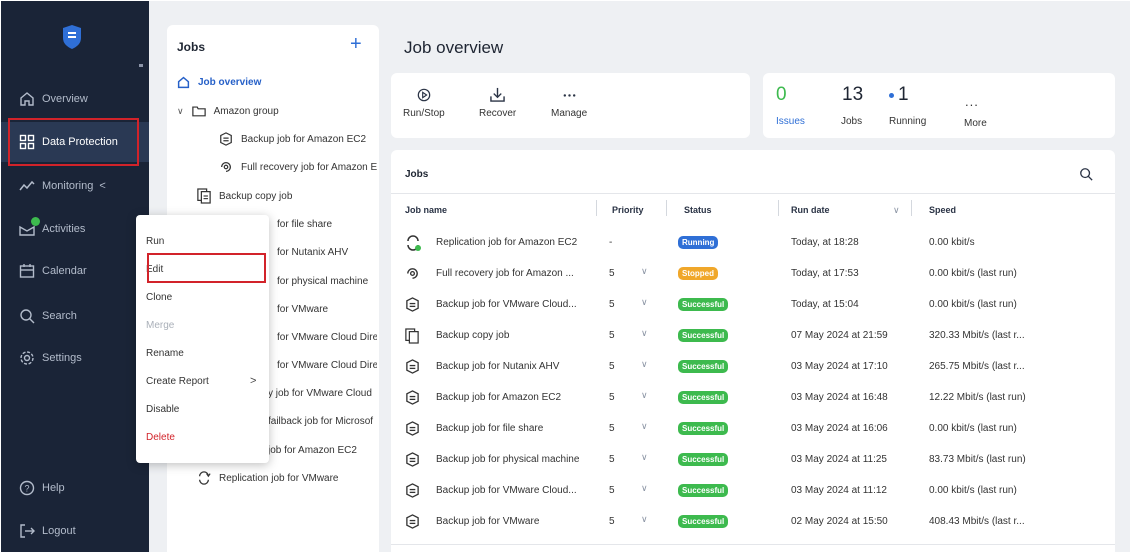 The image size is (1131, 553). I want to click on tree-item-label: for file share, so click(305, 224).